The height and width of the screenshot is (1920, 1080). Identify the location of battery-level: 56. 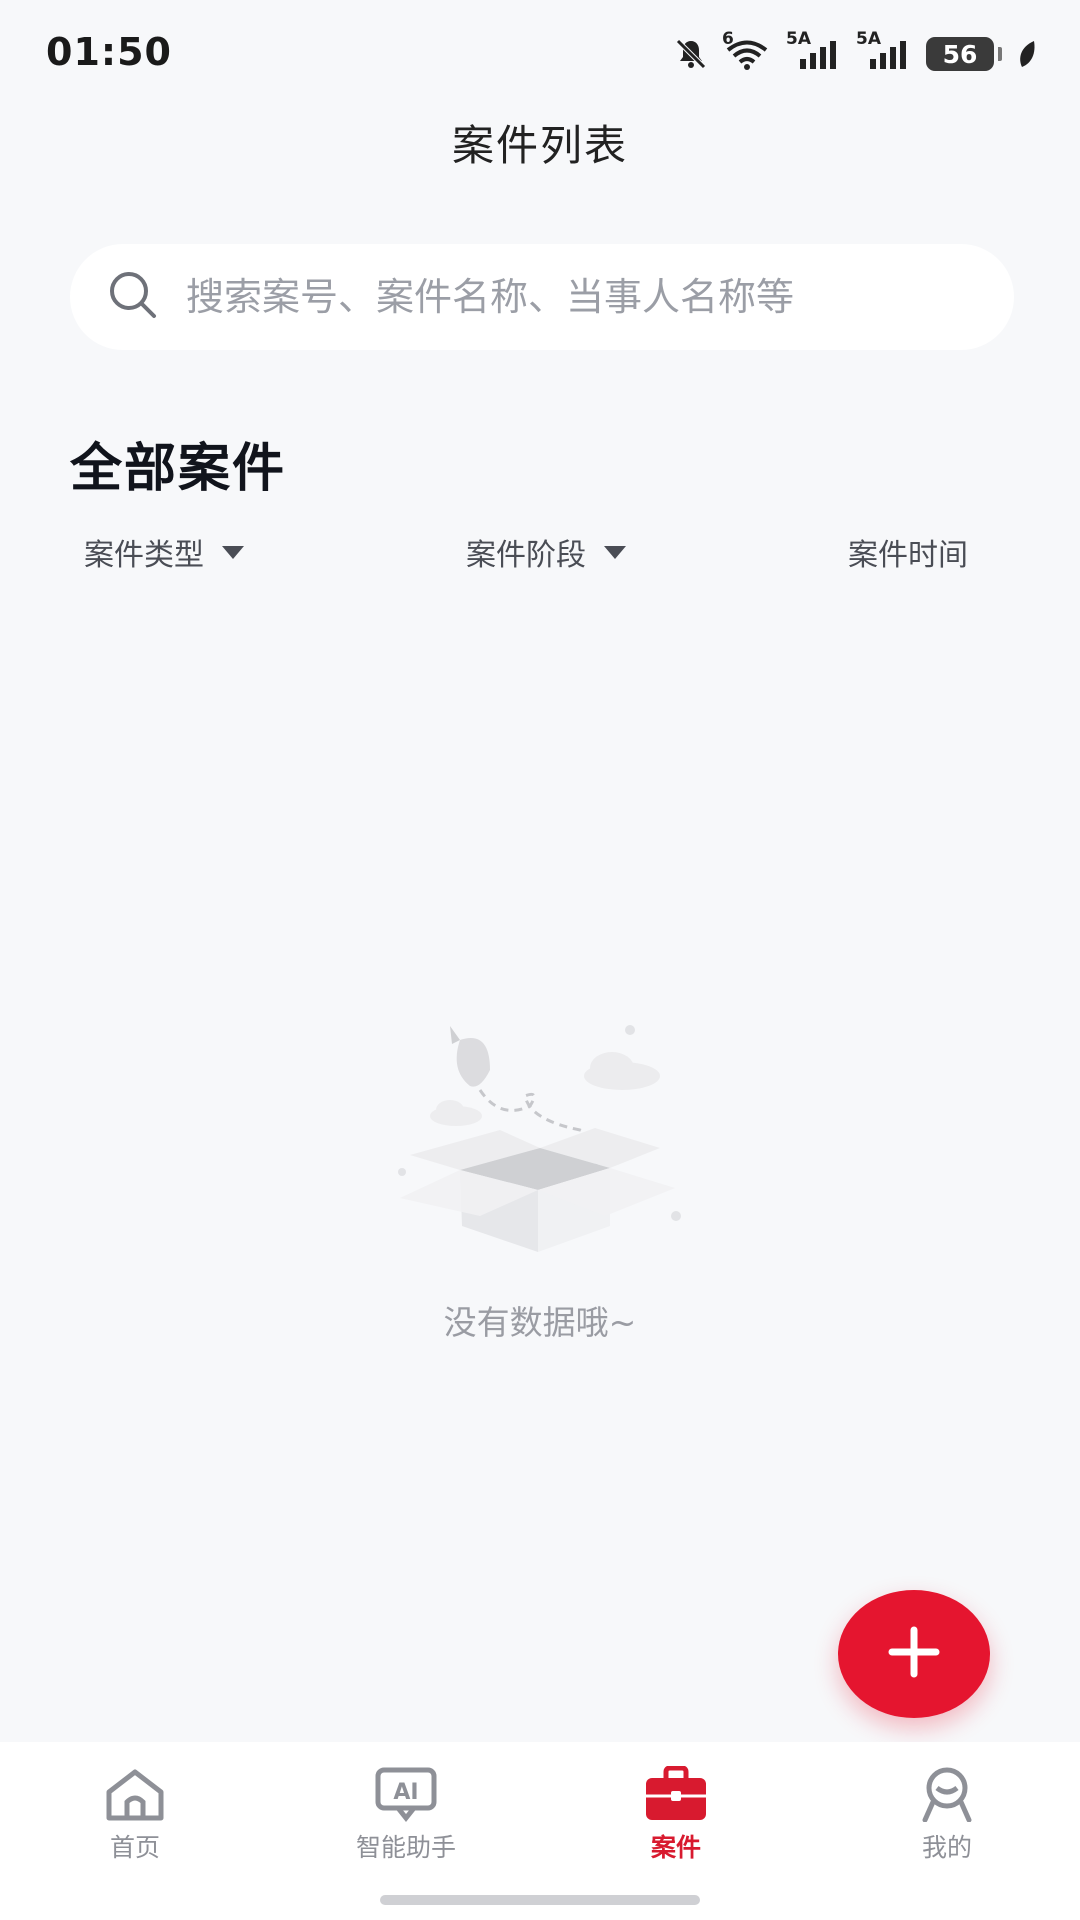
(960, 54).